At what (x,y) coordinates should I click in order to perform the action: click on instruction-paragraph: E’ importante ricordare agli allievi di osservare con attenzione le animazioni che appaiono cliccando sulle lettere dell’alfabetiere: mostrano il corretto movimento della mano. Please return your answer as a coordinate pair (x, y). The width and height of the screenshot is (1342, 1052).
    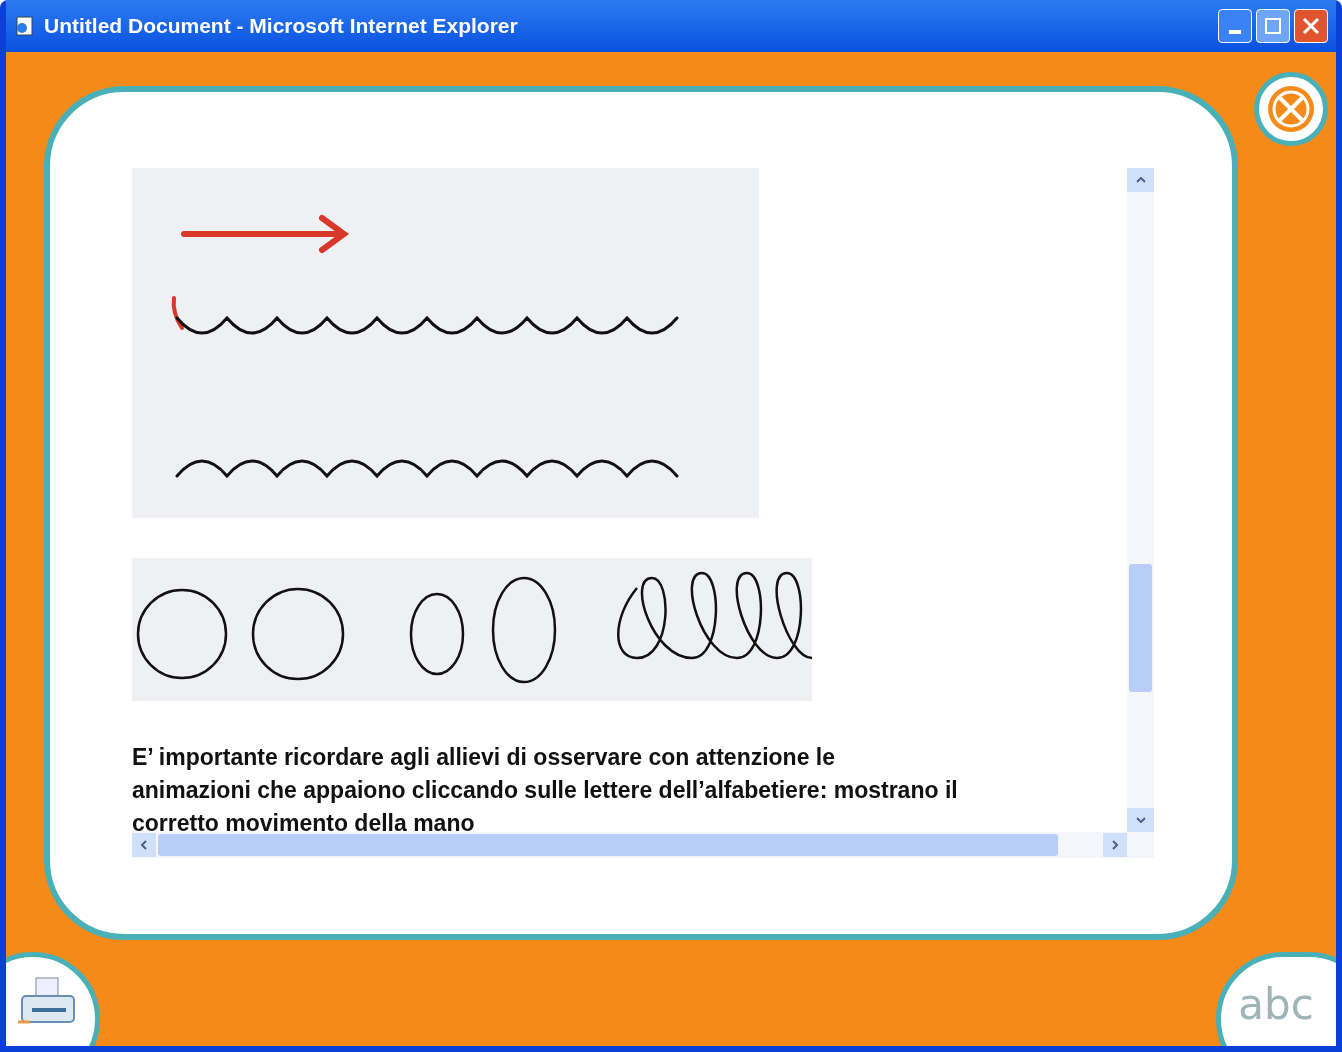
    Looking at the image, I should click on (545, 787).